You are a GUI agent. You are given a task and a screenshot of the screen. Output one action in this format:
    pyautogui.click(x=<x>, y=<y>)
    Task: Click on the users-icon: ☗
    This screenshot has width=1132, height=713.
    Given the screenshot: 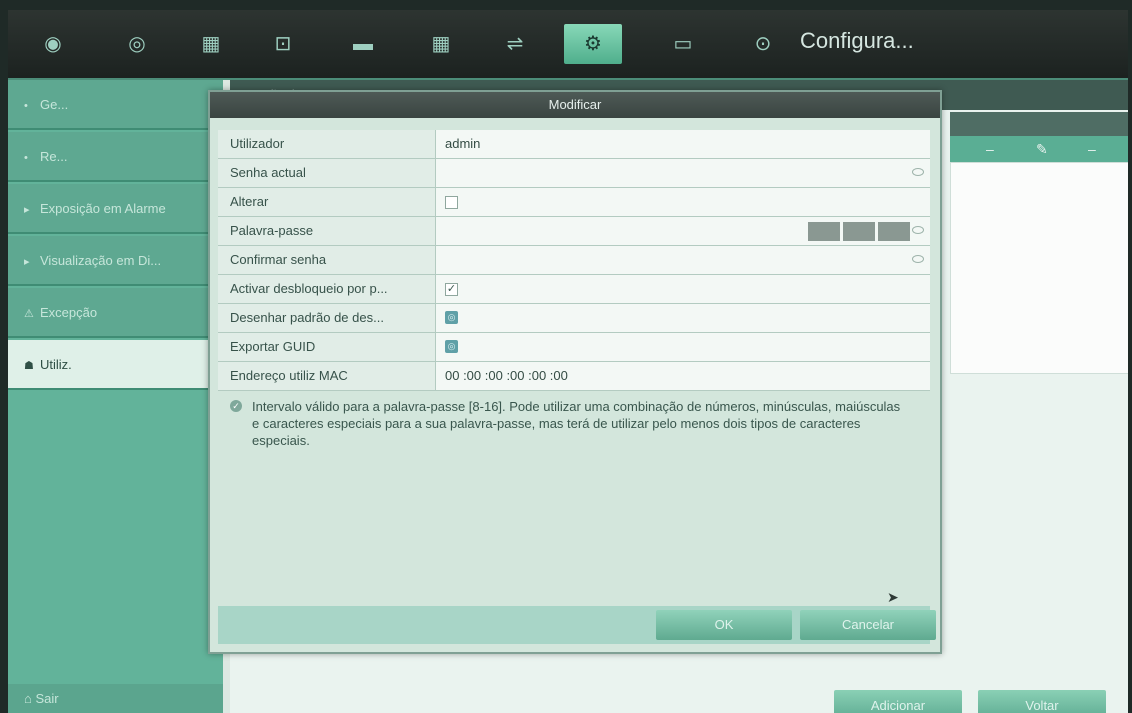 What is the action you would take?
    pyautogui.click(x=29, y=366)
    